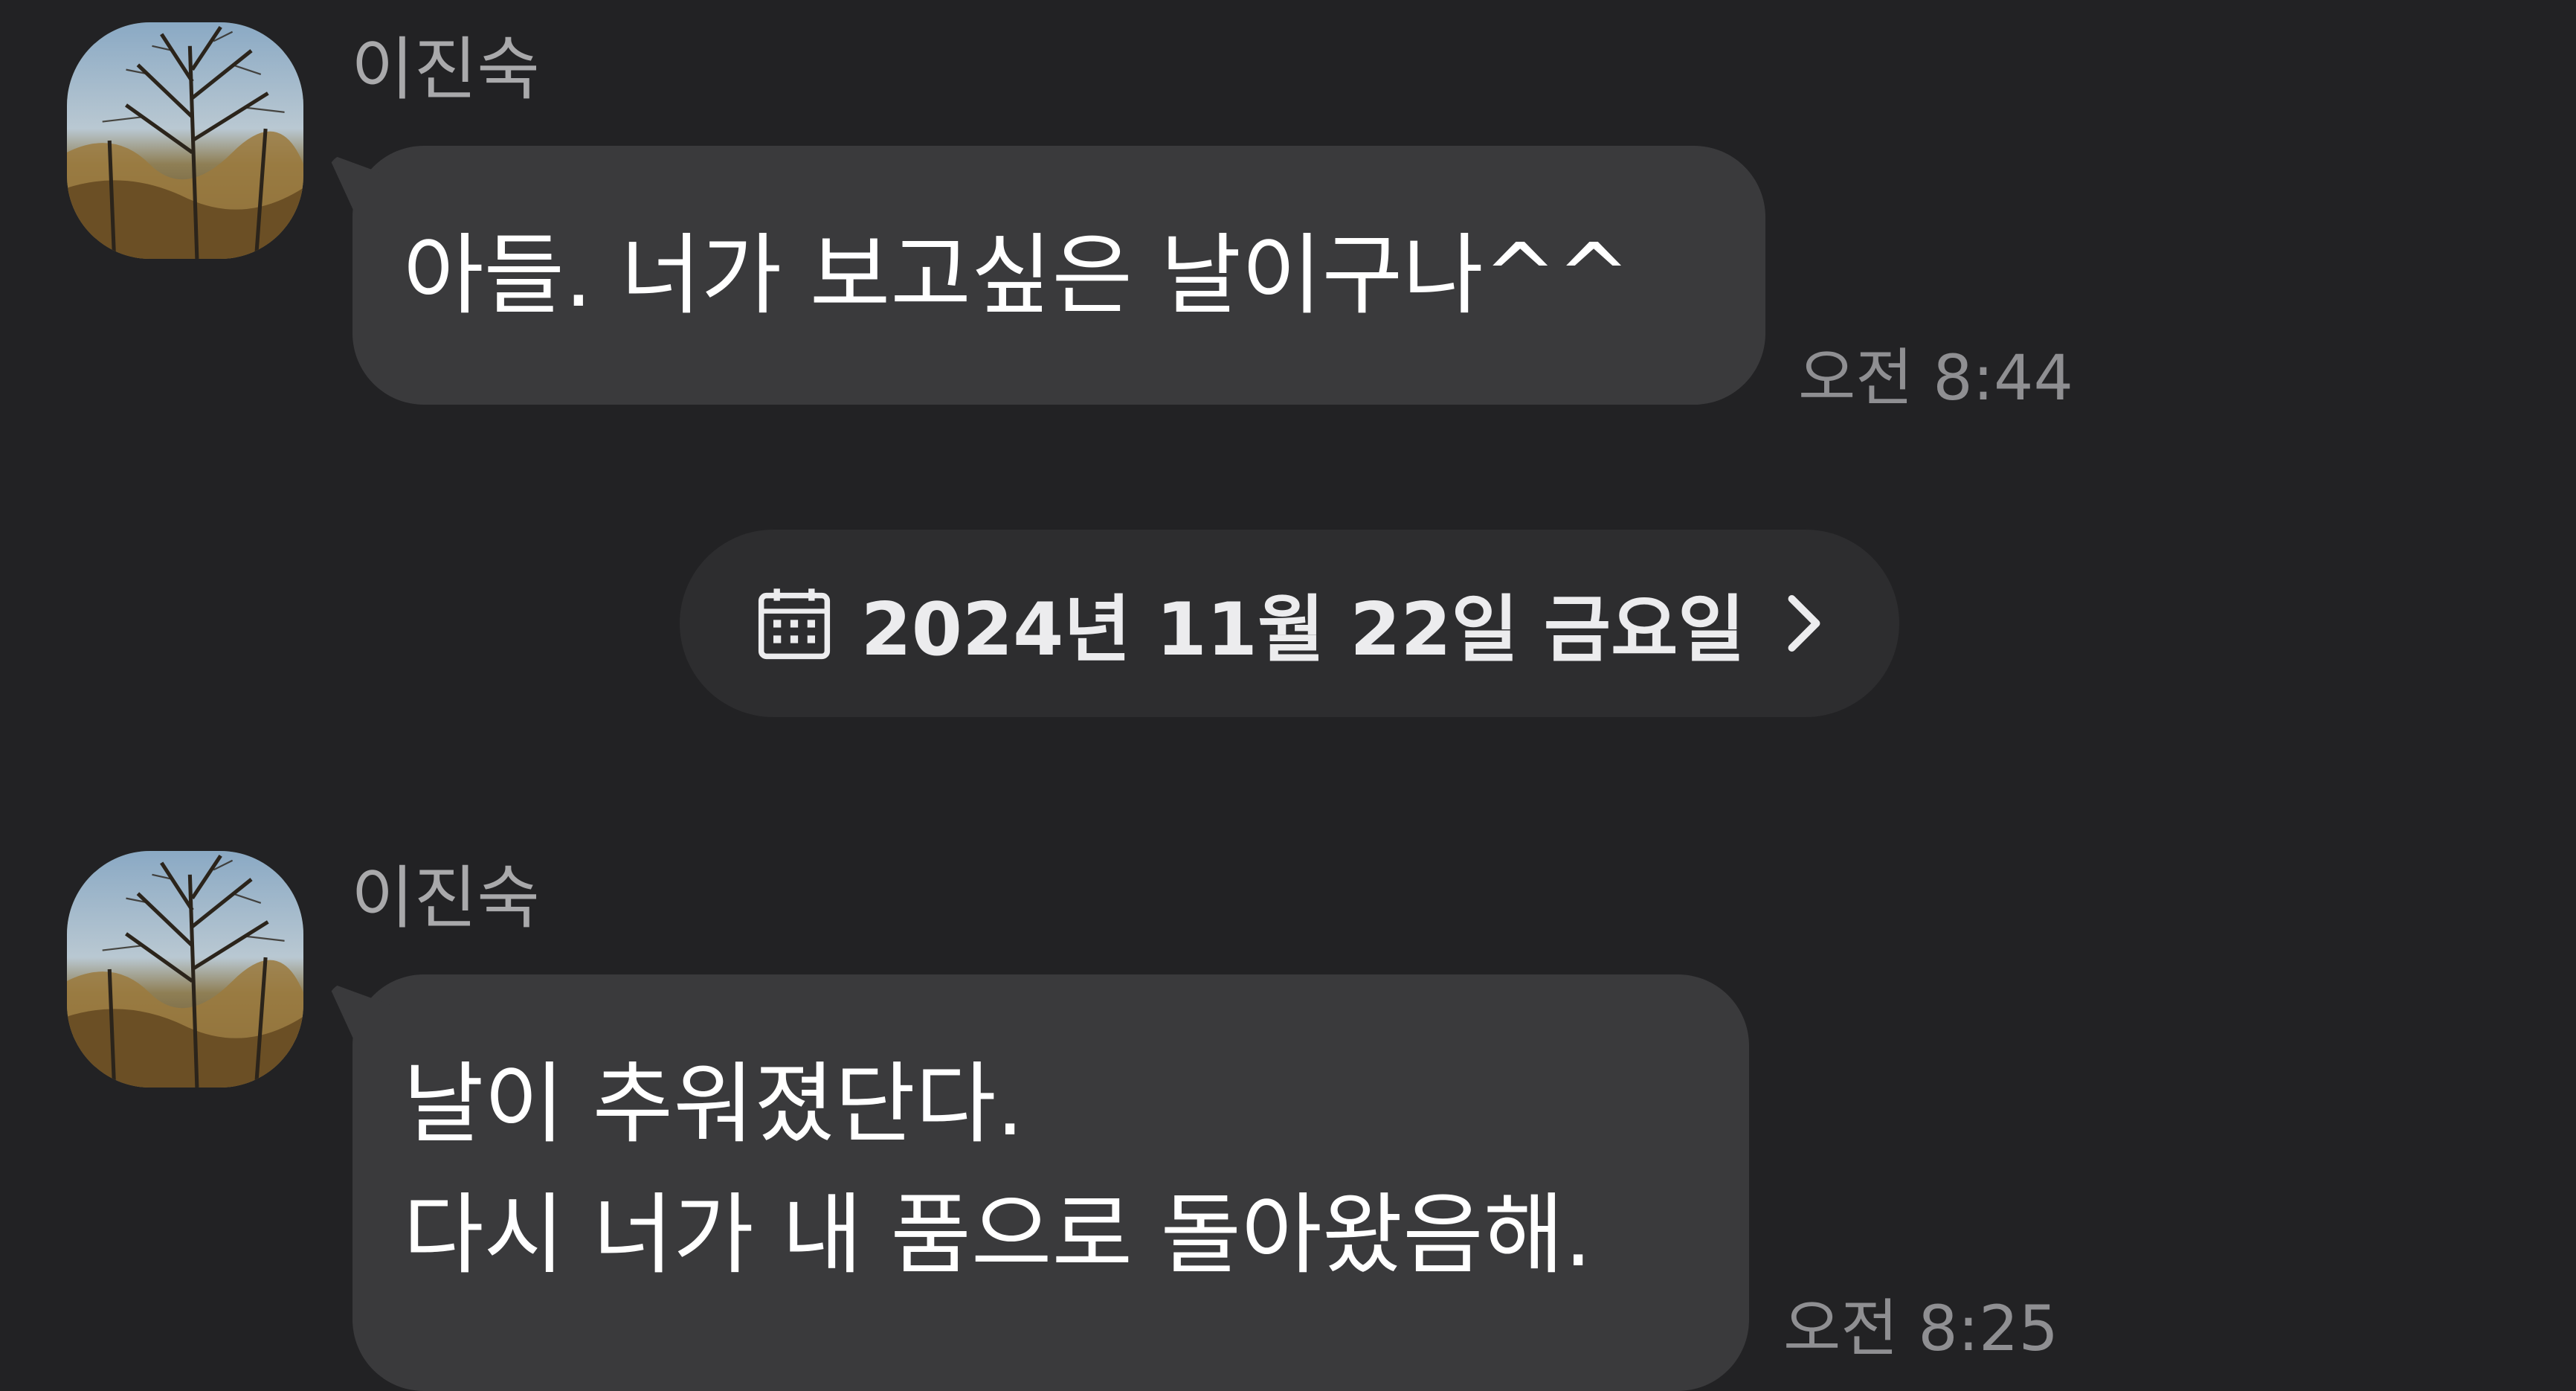 This screenshot has height=1391, width=2576. I want to click on calendar-icon, so click(794, 624).